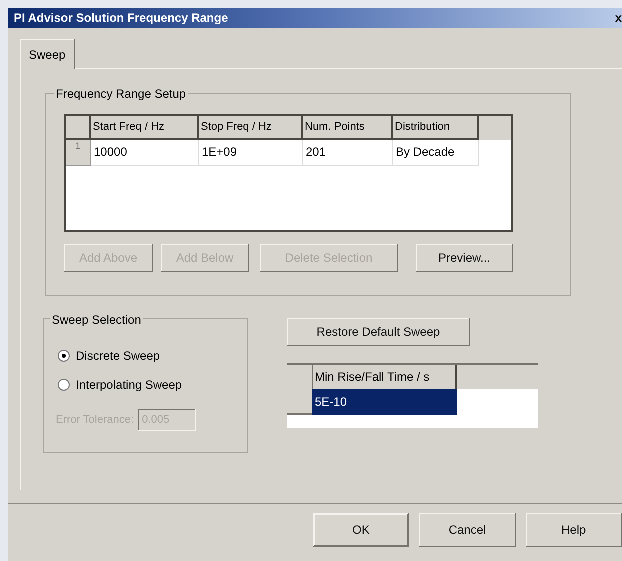  What do you see at coordinates (618, 18) in the screenshot?
I see `close-button: x` at bounding box center [618, 18].